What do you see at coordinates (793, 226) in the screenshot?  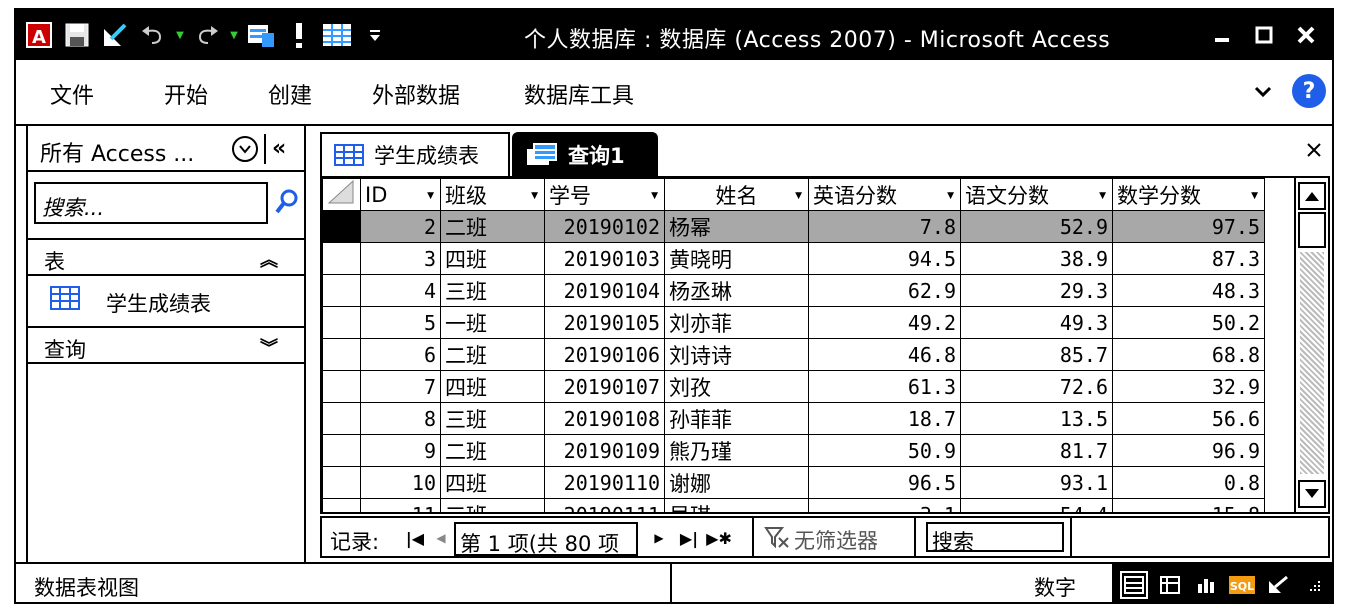 I see `table-row: 2 二班 20190102 杨幂 7.8 52.9 97.5` at bounding box center [793, 226].